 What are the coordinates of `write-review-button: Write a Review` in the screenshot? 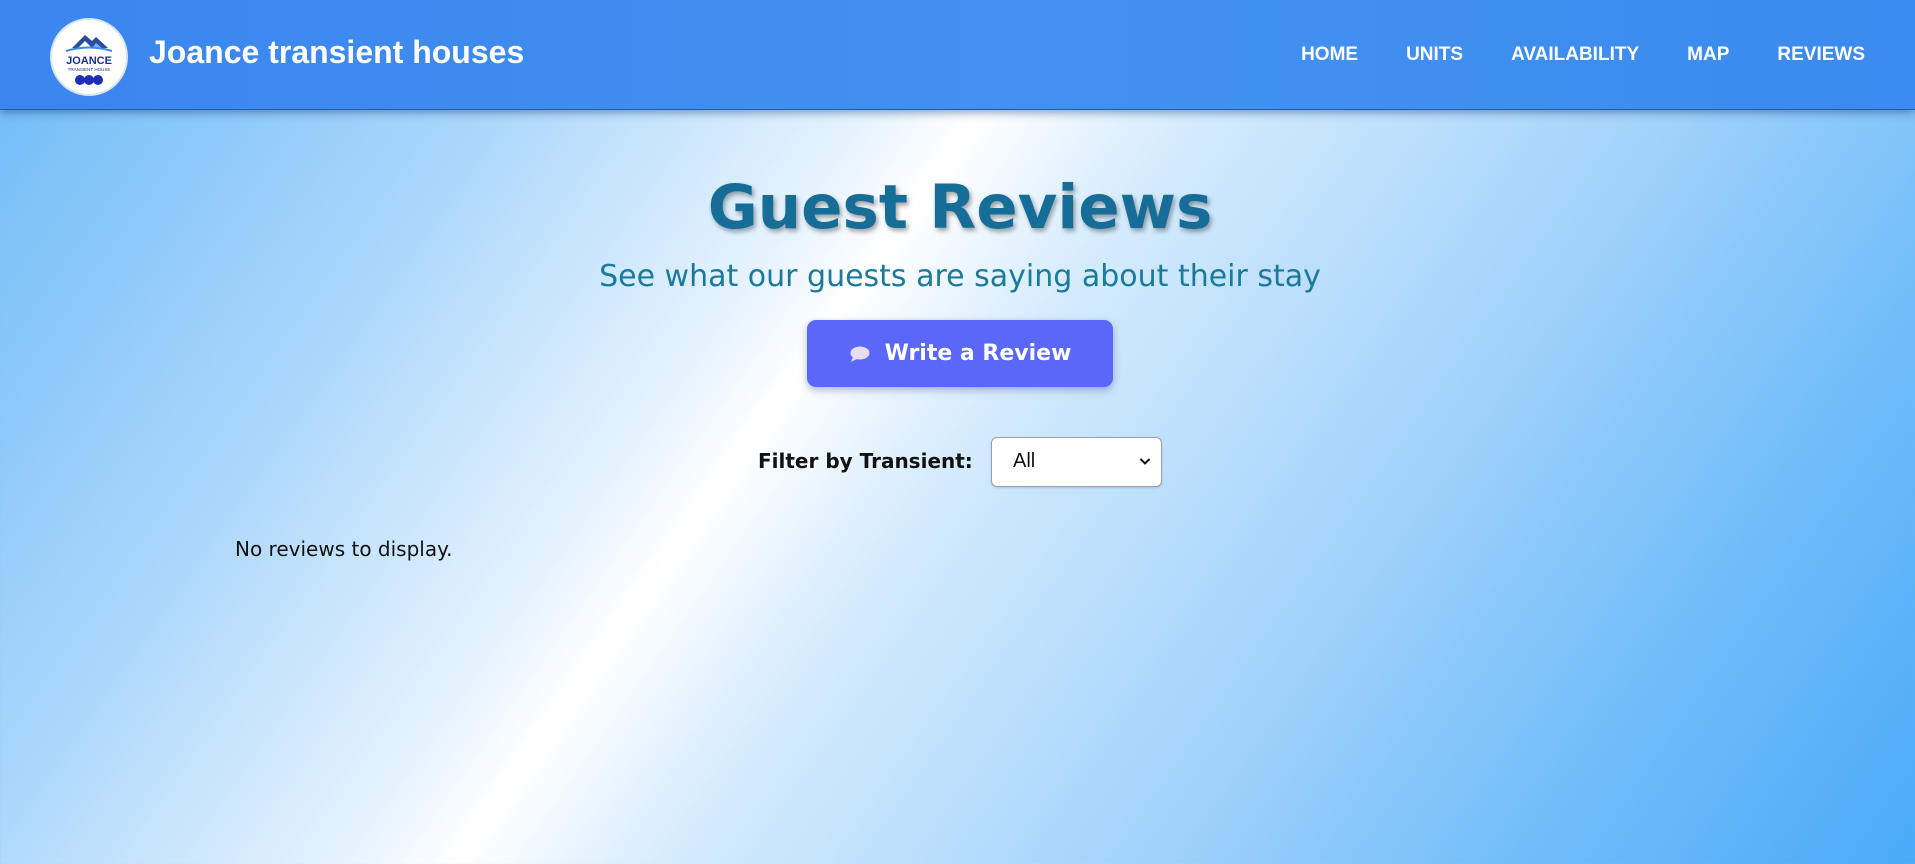 It's located at (960, 353).